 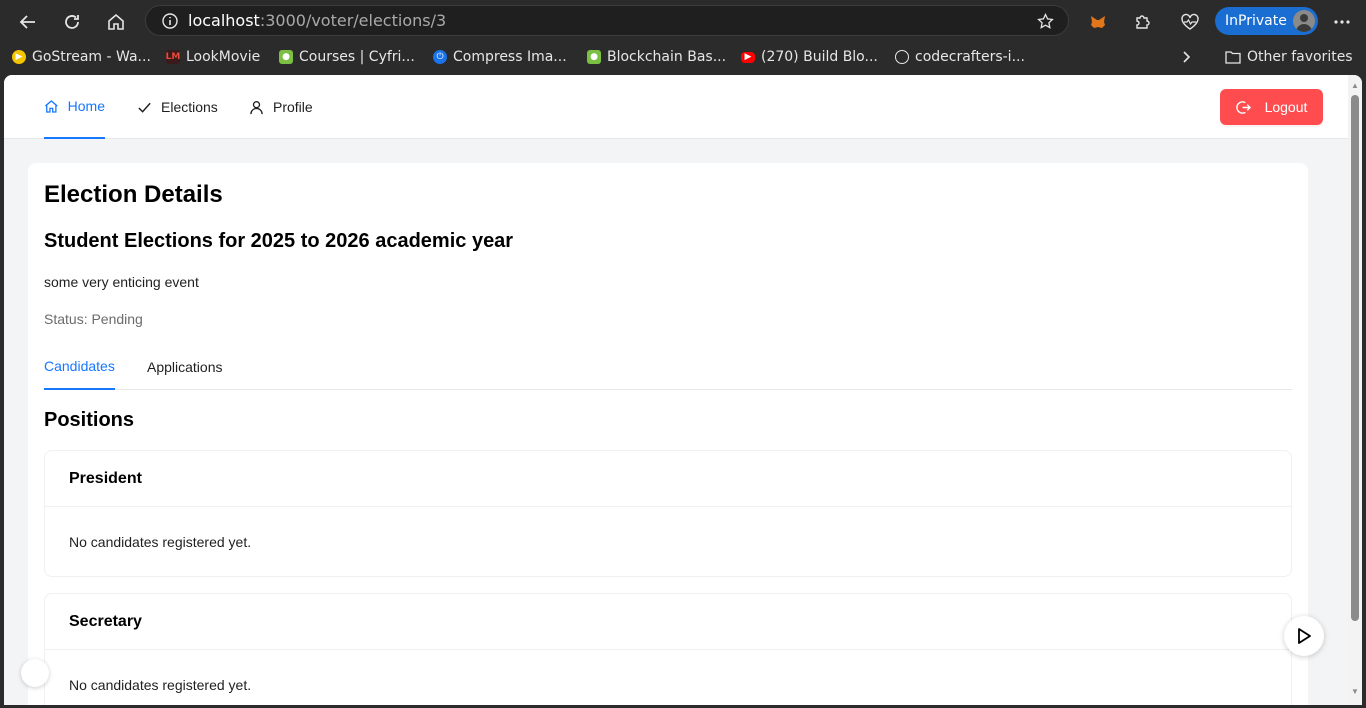 I want to click on inprivate-label: InPrivate, so click(x=1256, y=21).